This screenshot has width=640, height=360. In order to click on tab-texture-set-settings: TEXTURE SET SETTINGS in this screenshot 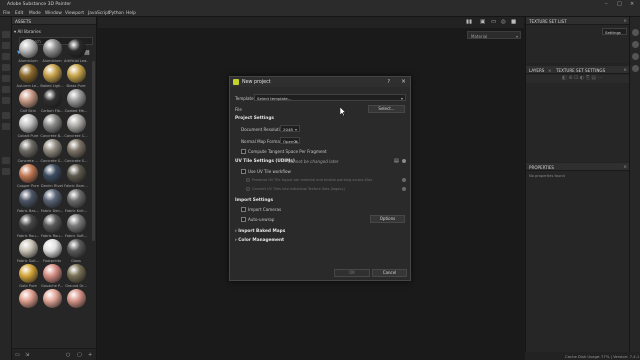, I will do `click(580, 70)`.